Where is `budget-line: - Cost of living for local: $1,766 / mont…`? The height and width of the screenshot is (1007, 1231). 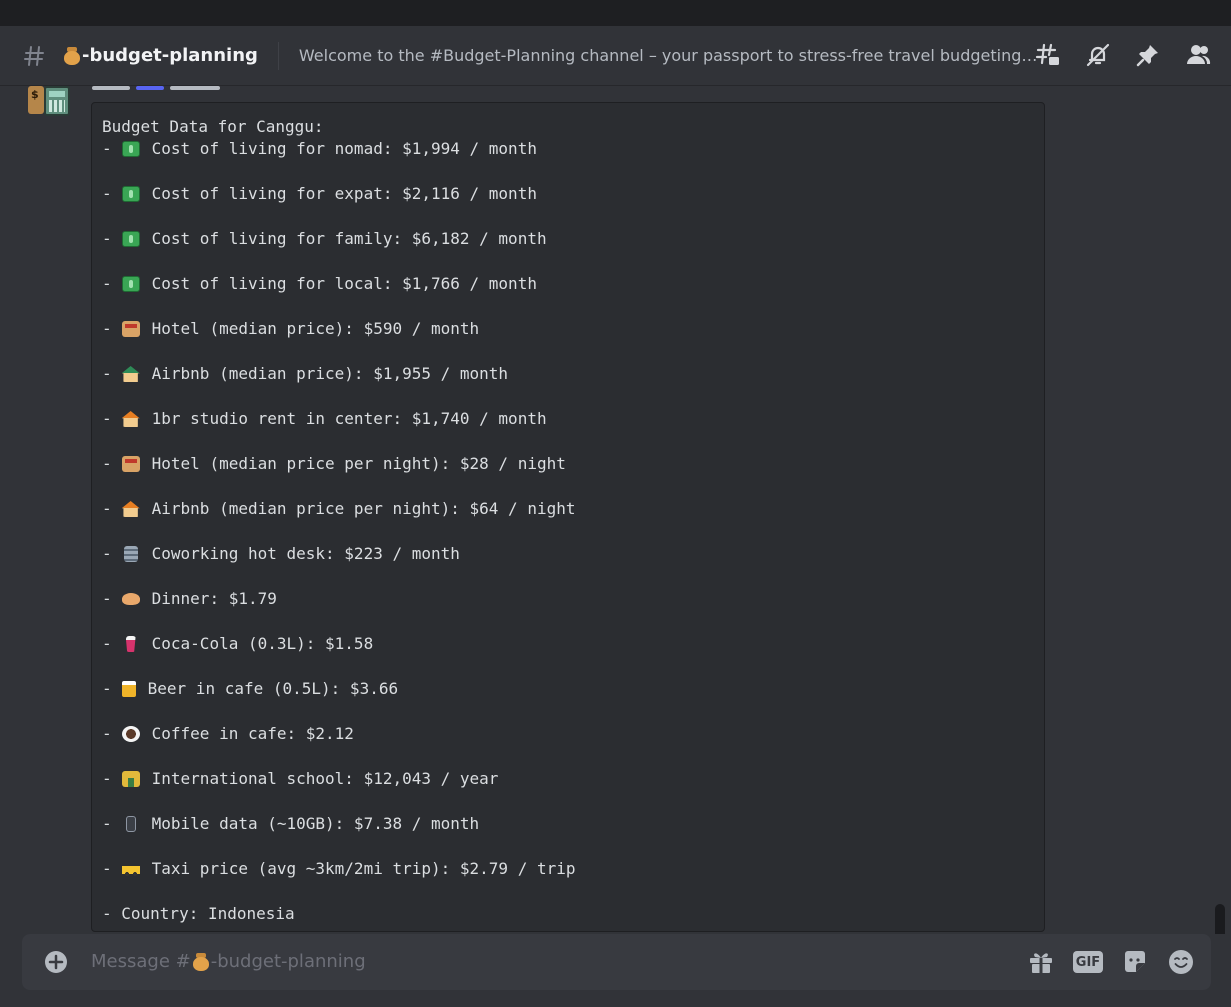 budget-line: - Cost of living for local: $1,766 / mont… is located at coordinates (568, 284).